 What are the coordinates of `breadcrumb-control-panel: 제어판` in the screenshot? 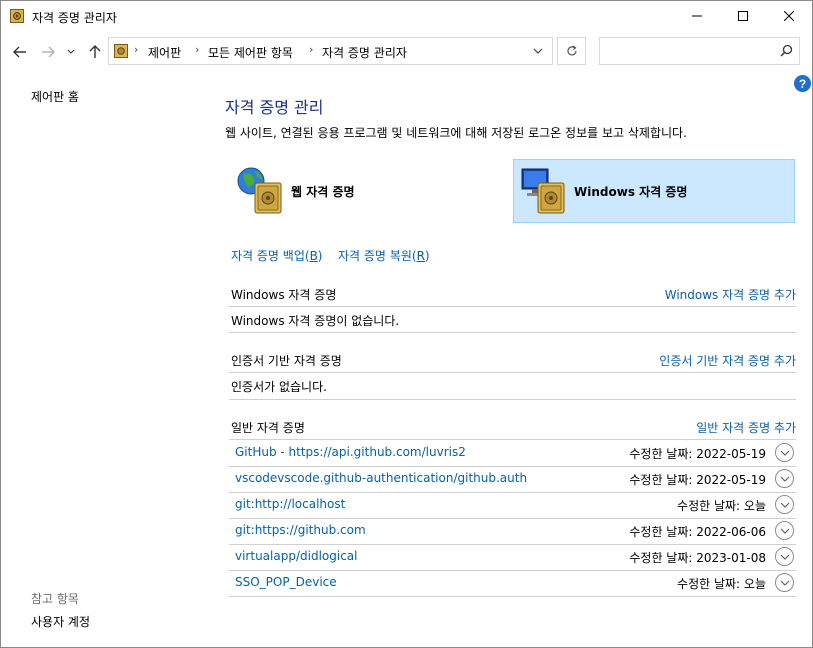 It's located at (164, 52).